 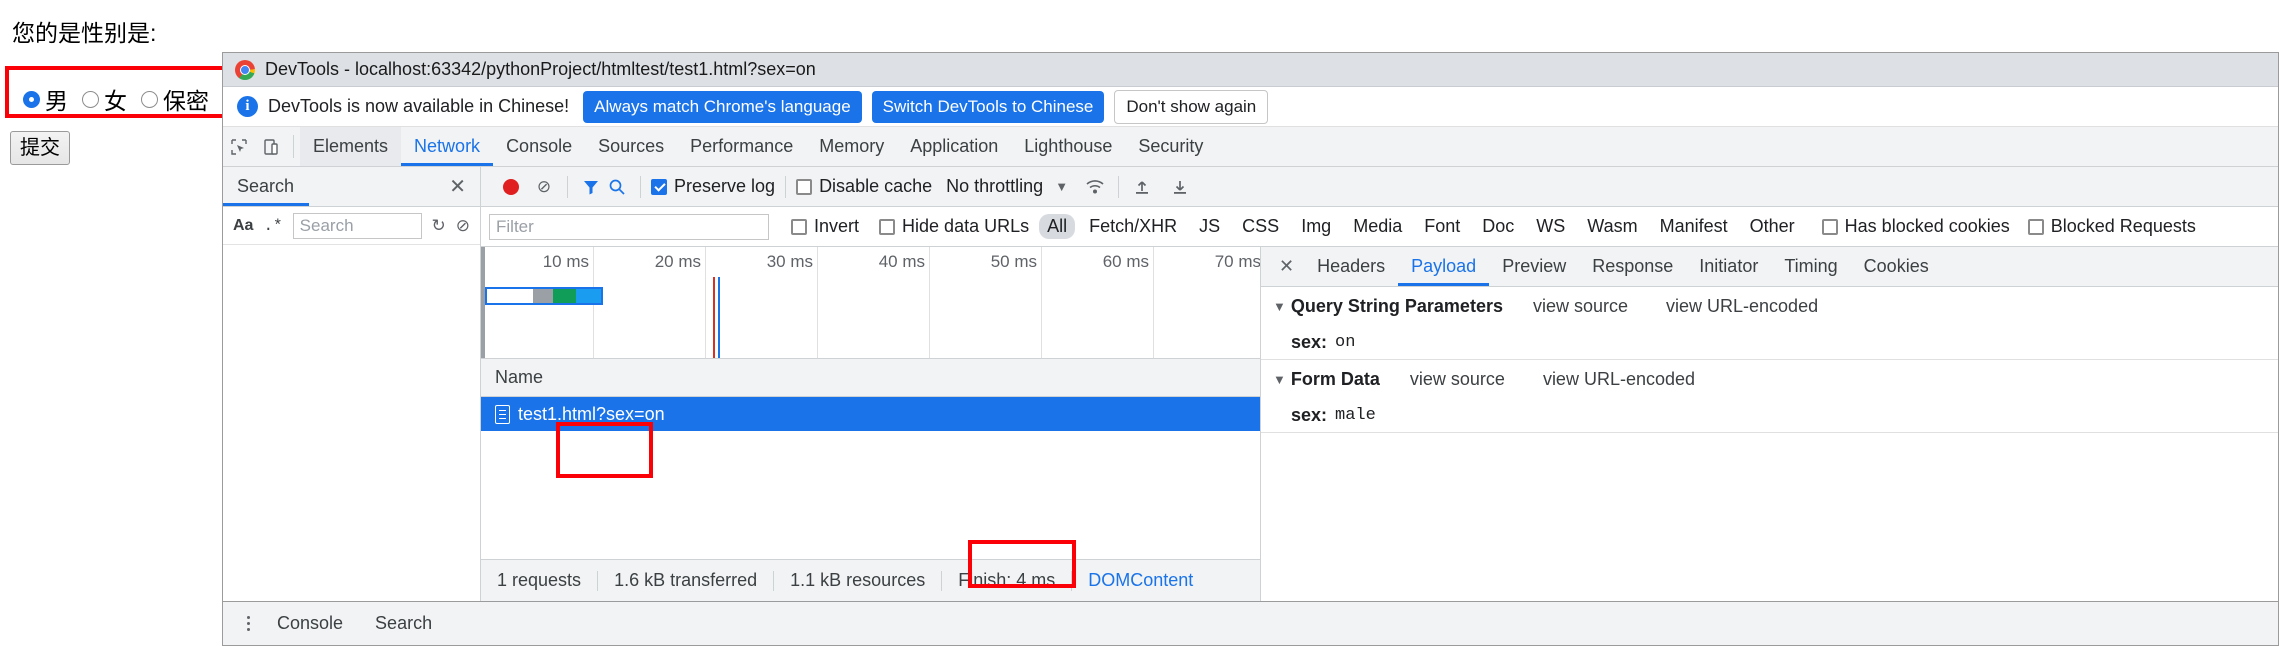 What do you see at coordinates (966, 226) in the screenshot?
I see `hide-data-urls-label: Hide data URLs` at bounding box center [966, 226].